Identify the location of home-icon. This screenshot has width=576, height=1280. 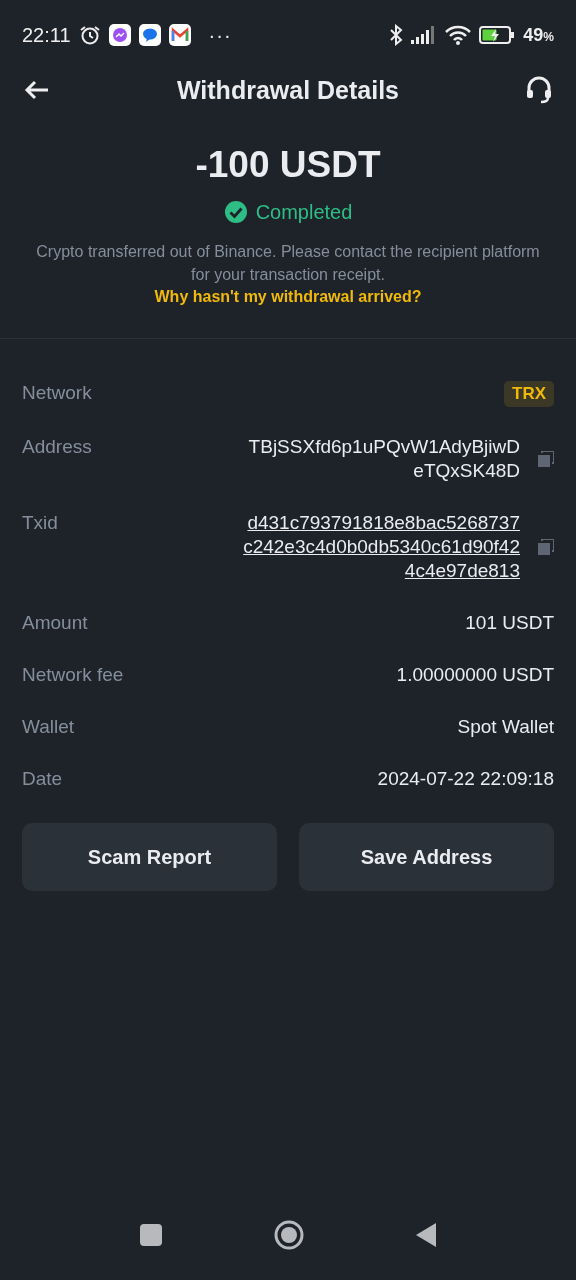
(289, 1235).